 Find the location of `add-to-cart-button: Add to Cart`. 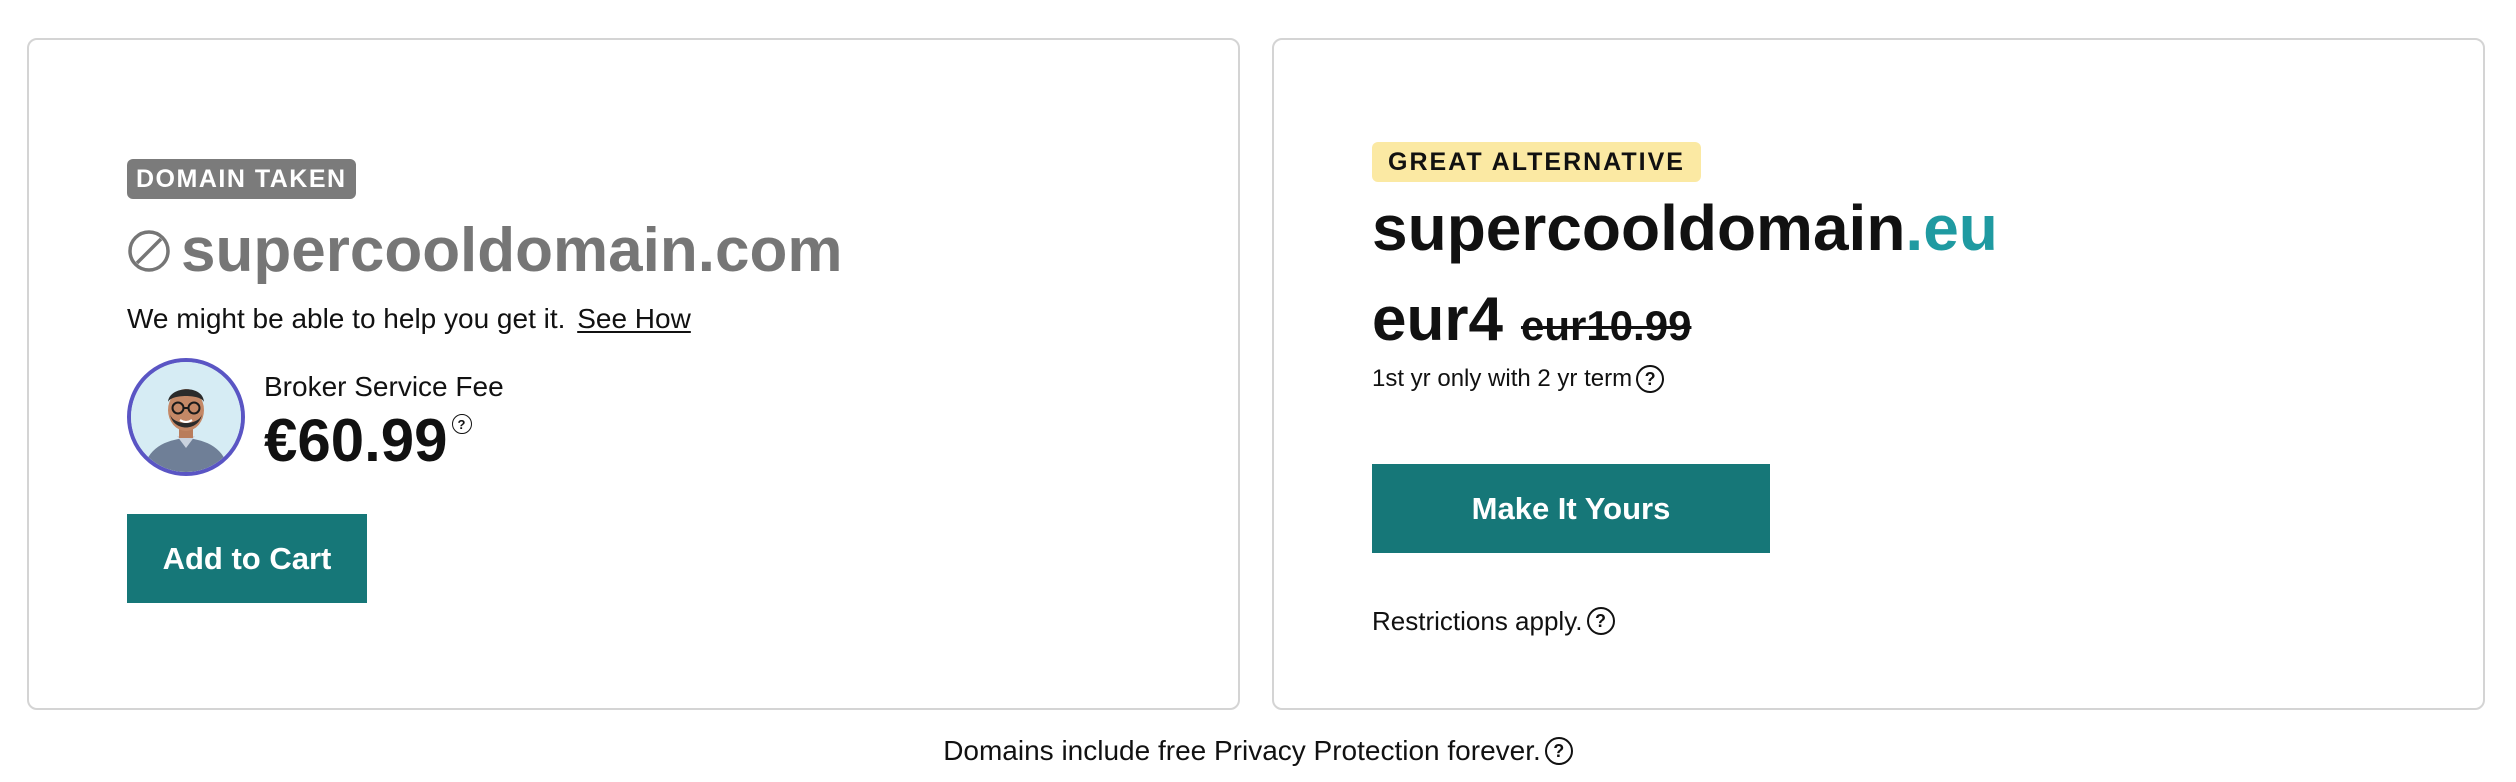

add-to-cart-button: Add to Cart is located at coordinates (247, 558).